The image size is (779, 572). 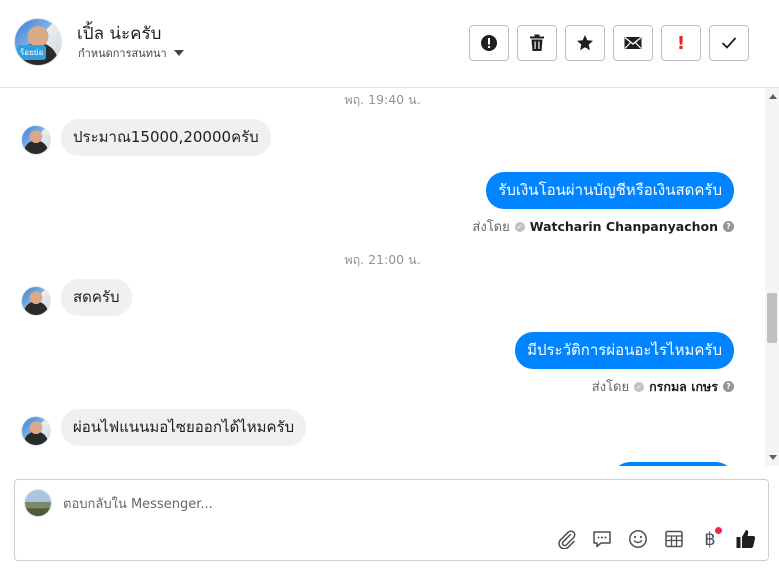 I want to click on mark-unread-button, so click(x=633, y=43).